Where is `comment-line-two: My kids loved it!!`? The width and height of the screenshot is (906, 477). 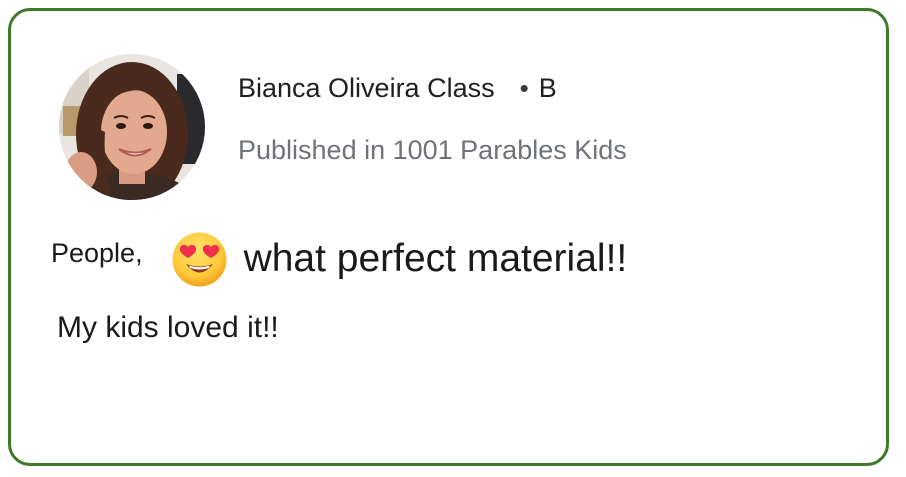 comment-line-two: My kids loved it!! is located at coordinates (168, 327).